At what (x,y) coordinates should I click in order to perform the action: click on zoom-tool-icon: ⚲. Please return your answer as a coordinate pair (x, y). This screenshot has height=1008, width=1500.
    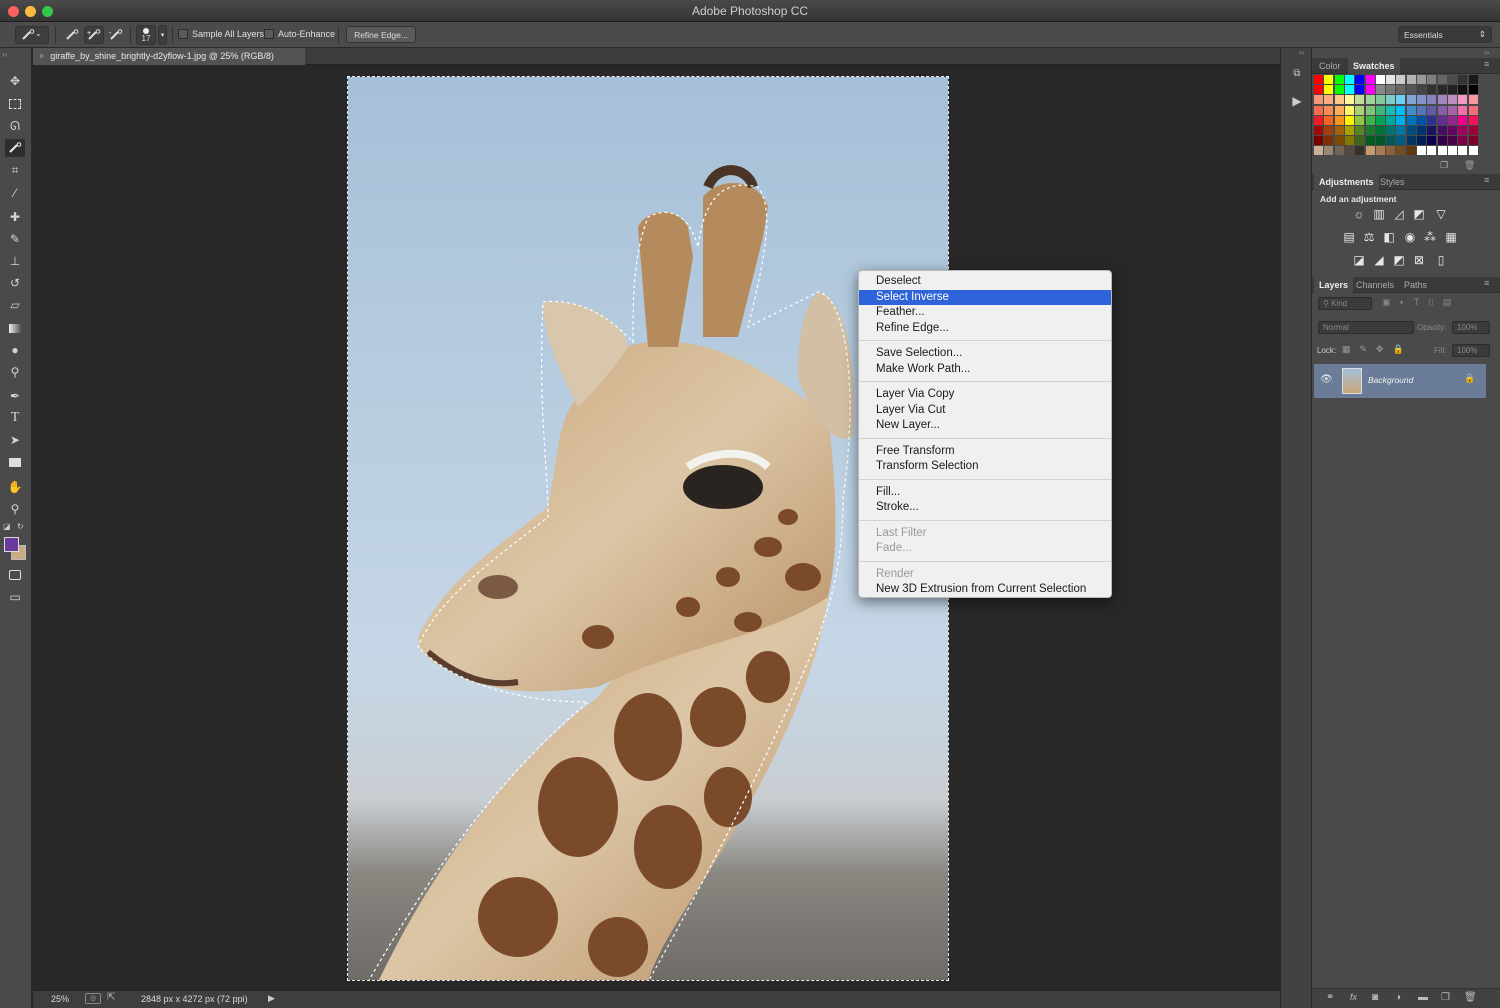
    Looking at the image, I should click on (15, 509).